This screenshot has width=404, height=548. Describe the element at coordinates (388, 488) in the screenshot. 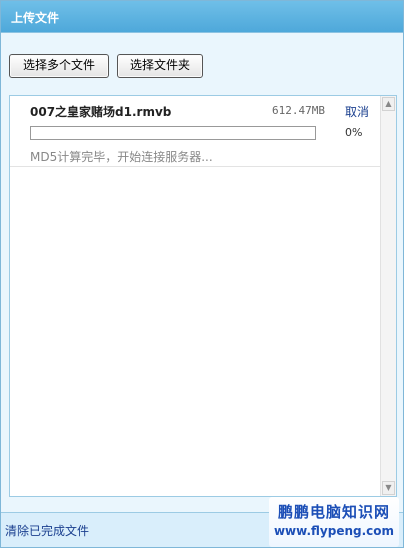

I see `scroll-down-arrow-icon: ▼` at that location.